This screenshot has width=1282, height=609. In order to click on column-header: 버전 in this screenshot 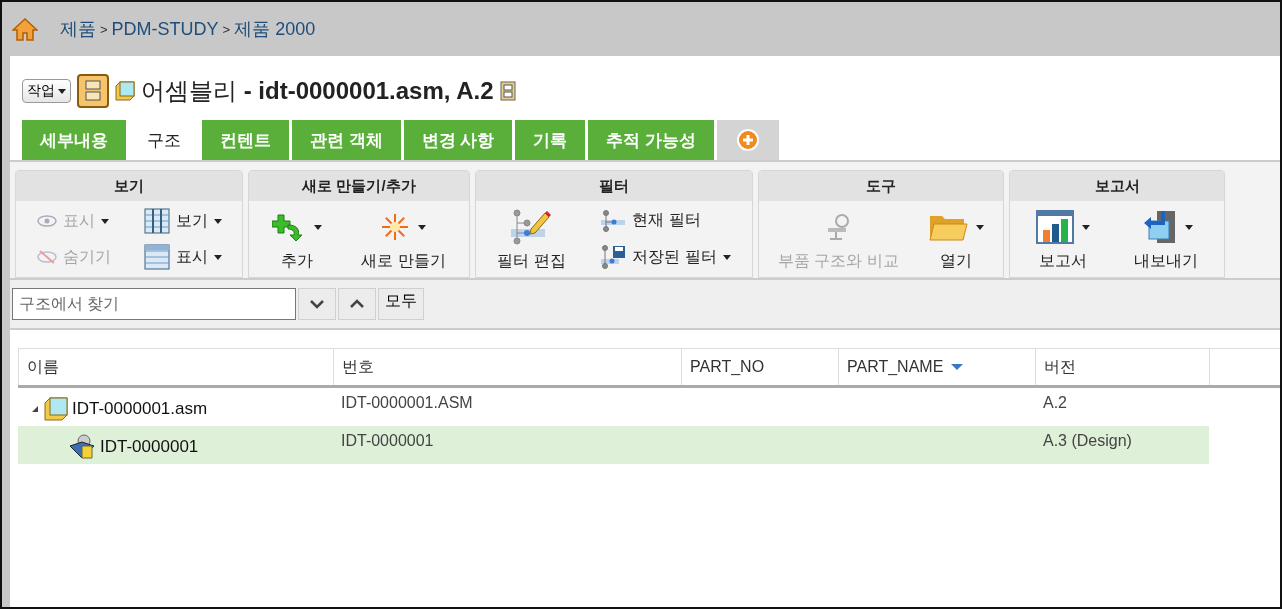, I will do `click(1122, 367)`.